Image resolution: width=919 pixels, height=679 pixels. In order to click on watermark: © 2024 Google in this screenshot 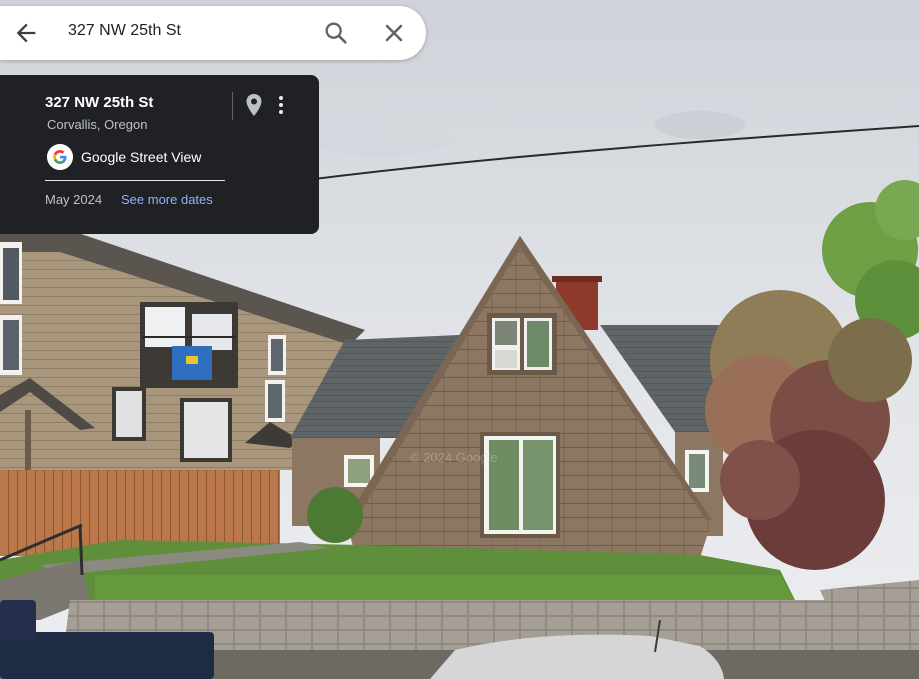, I will do `click(454, 457)`.